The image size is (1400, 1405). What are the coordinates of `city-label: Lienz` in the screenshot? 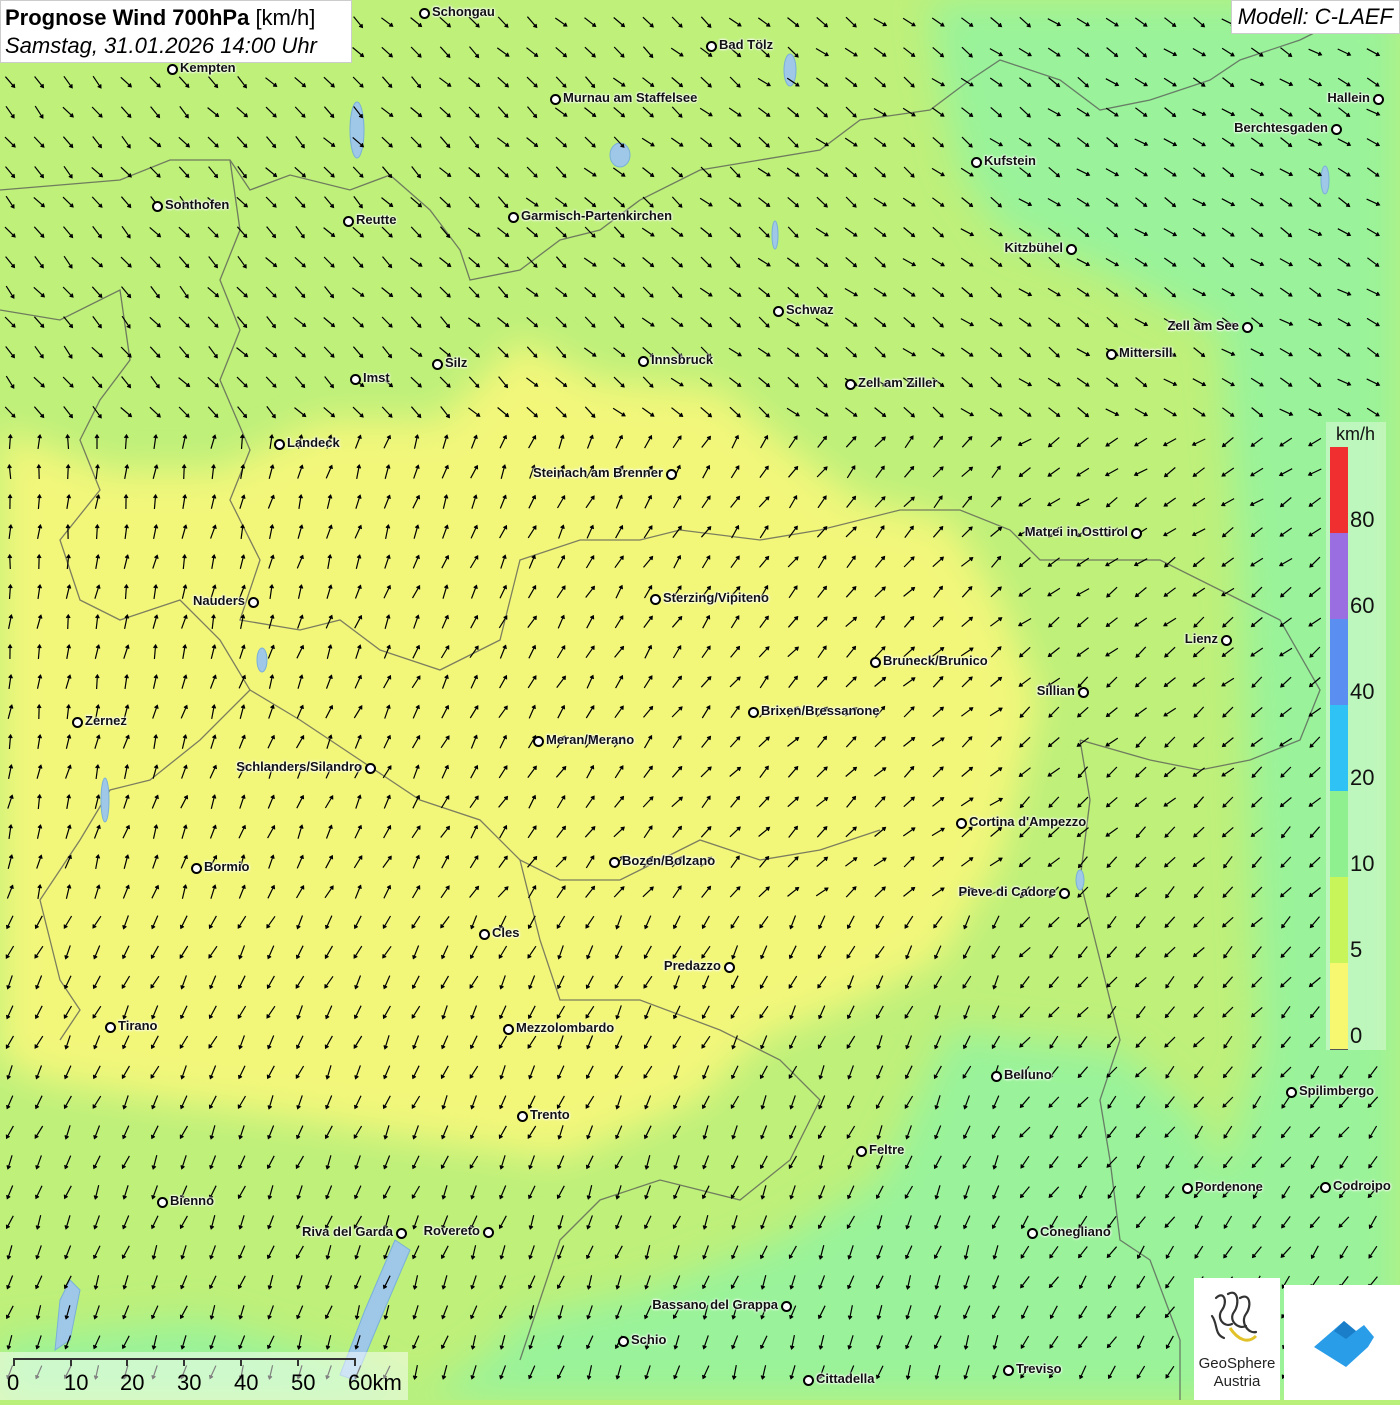 It's located at (1201, 638).